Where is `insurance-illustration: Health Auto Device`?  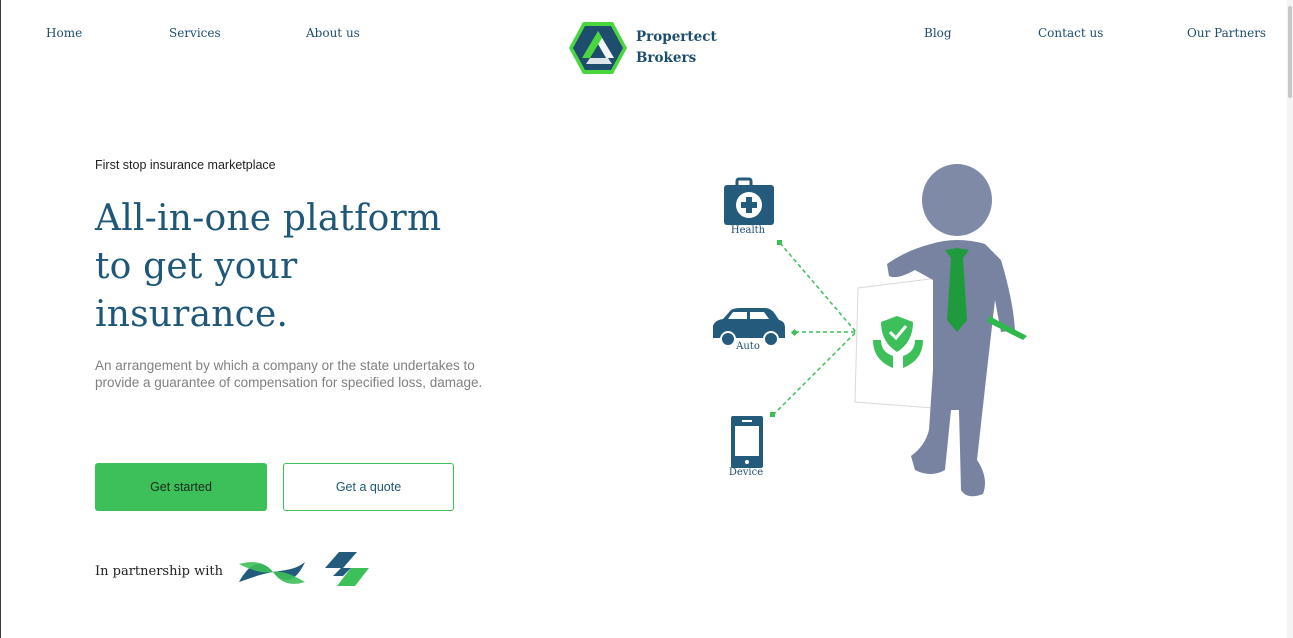 insurance-illustration: Health Auto Device is located at coordinates (871, 332).